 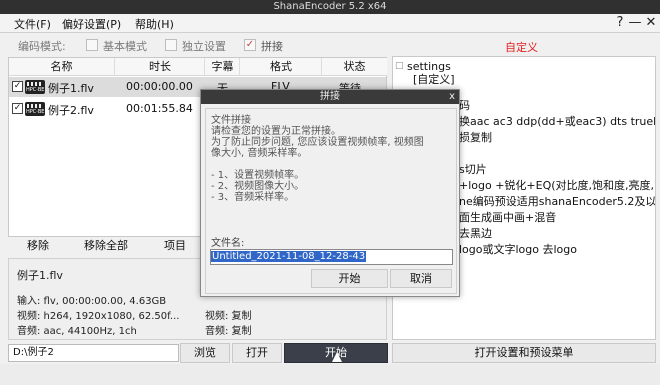 What do you see at coordinates (330, 352) in the screenshot?
I see `bottom-bar: D:\例子2 浏览 打开 开始 打开设置和预设菜单` at bounding box center [330, 352].